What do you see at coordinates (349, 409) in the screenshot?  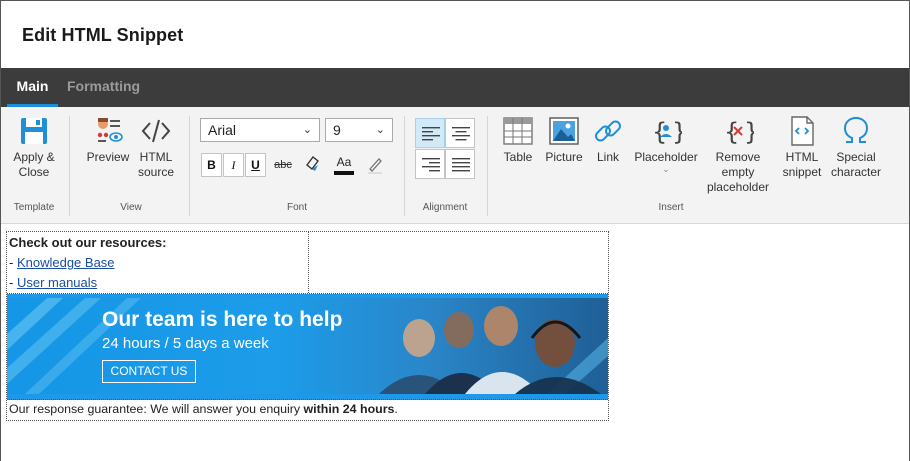 I see `guarantee-bold-text: within 24 hours` at bounding box center [349, 409].